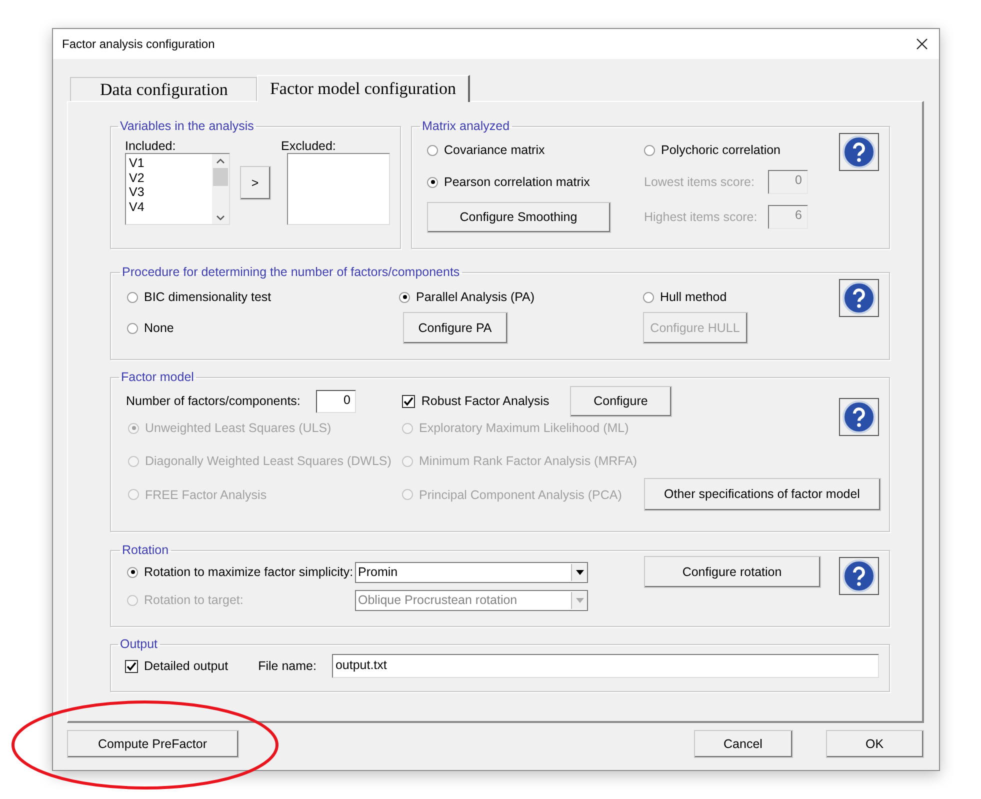  Describe the element at coordinates (701, 217) in the screenshot. I see `score-label: Highest items score:` at that location.